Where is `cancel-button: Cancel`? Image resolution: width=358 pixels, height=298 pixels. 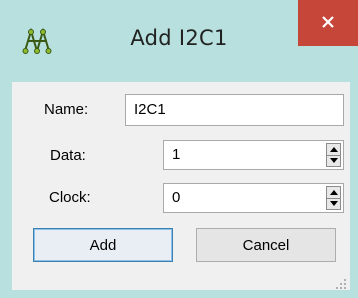
cancel-button: Cancel is located at coordinates (266, 245).